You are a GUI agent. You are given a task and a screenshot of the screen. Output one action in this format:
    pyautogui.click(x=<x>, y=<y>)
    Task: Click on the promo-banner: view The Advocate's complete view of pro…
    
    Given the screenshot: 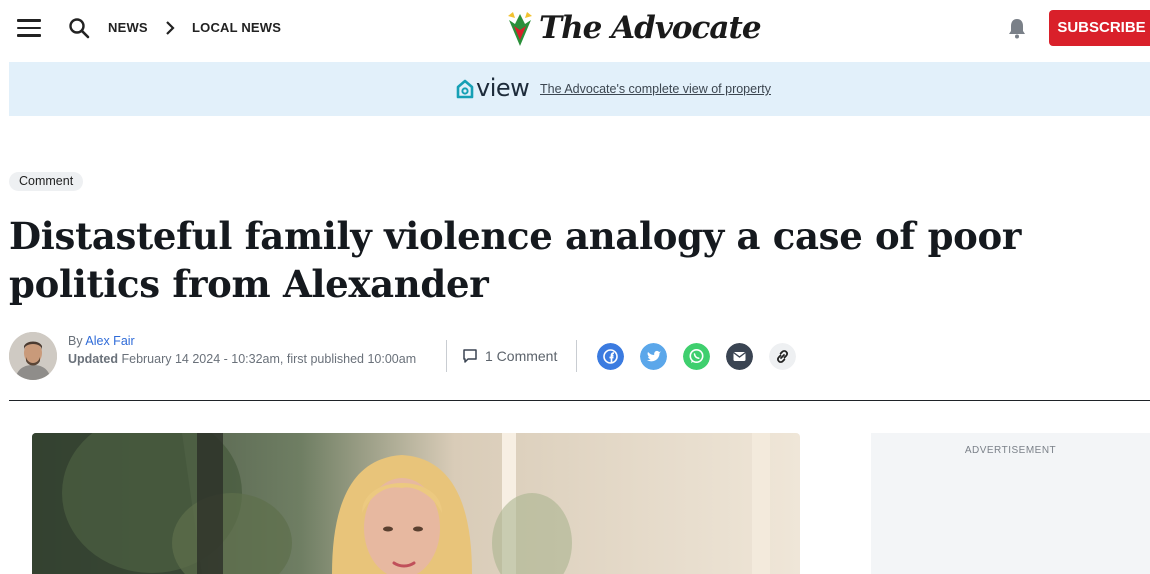 What is the action you would take?
    pyautogui.click(x=579, y=89)
    